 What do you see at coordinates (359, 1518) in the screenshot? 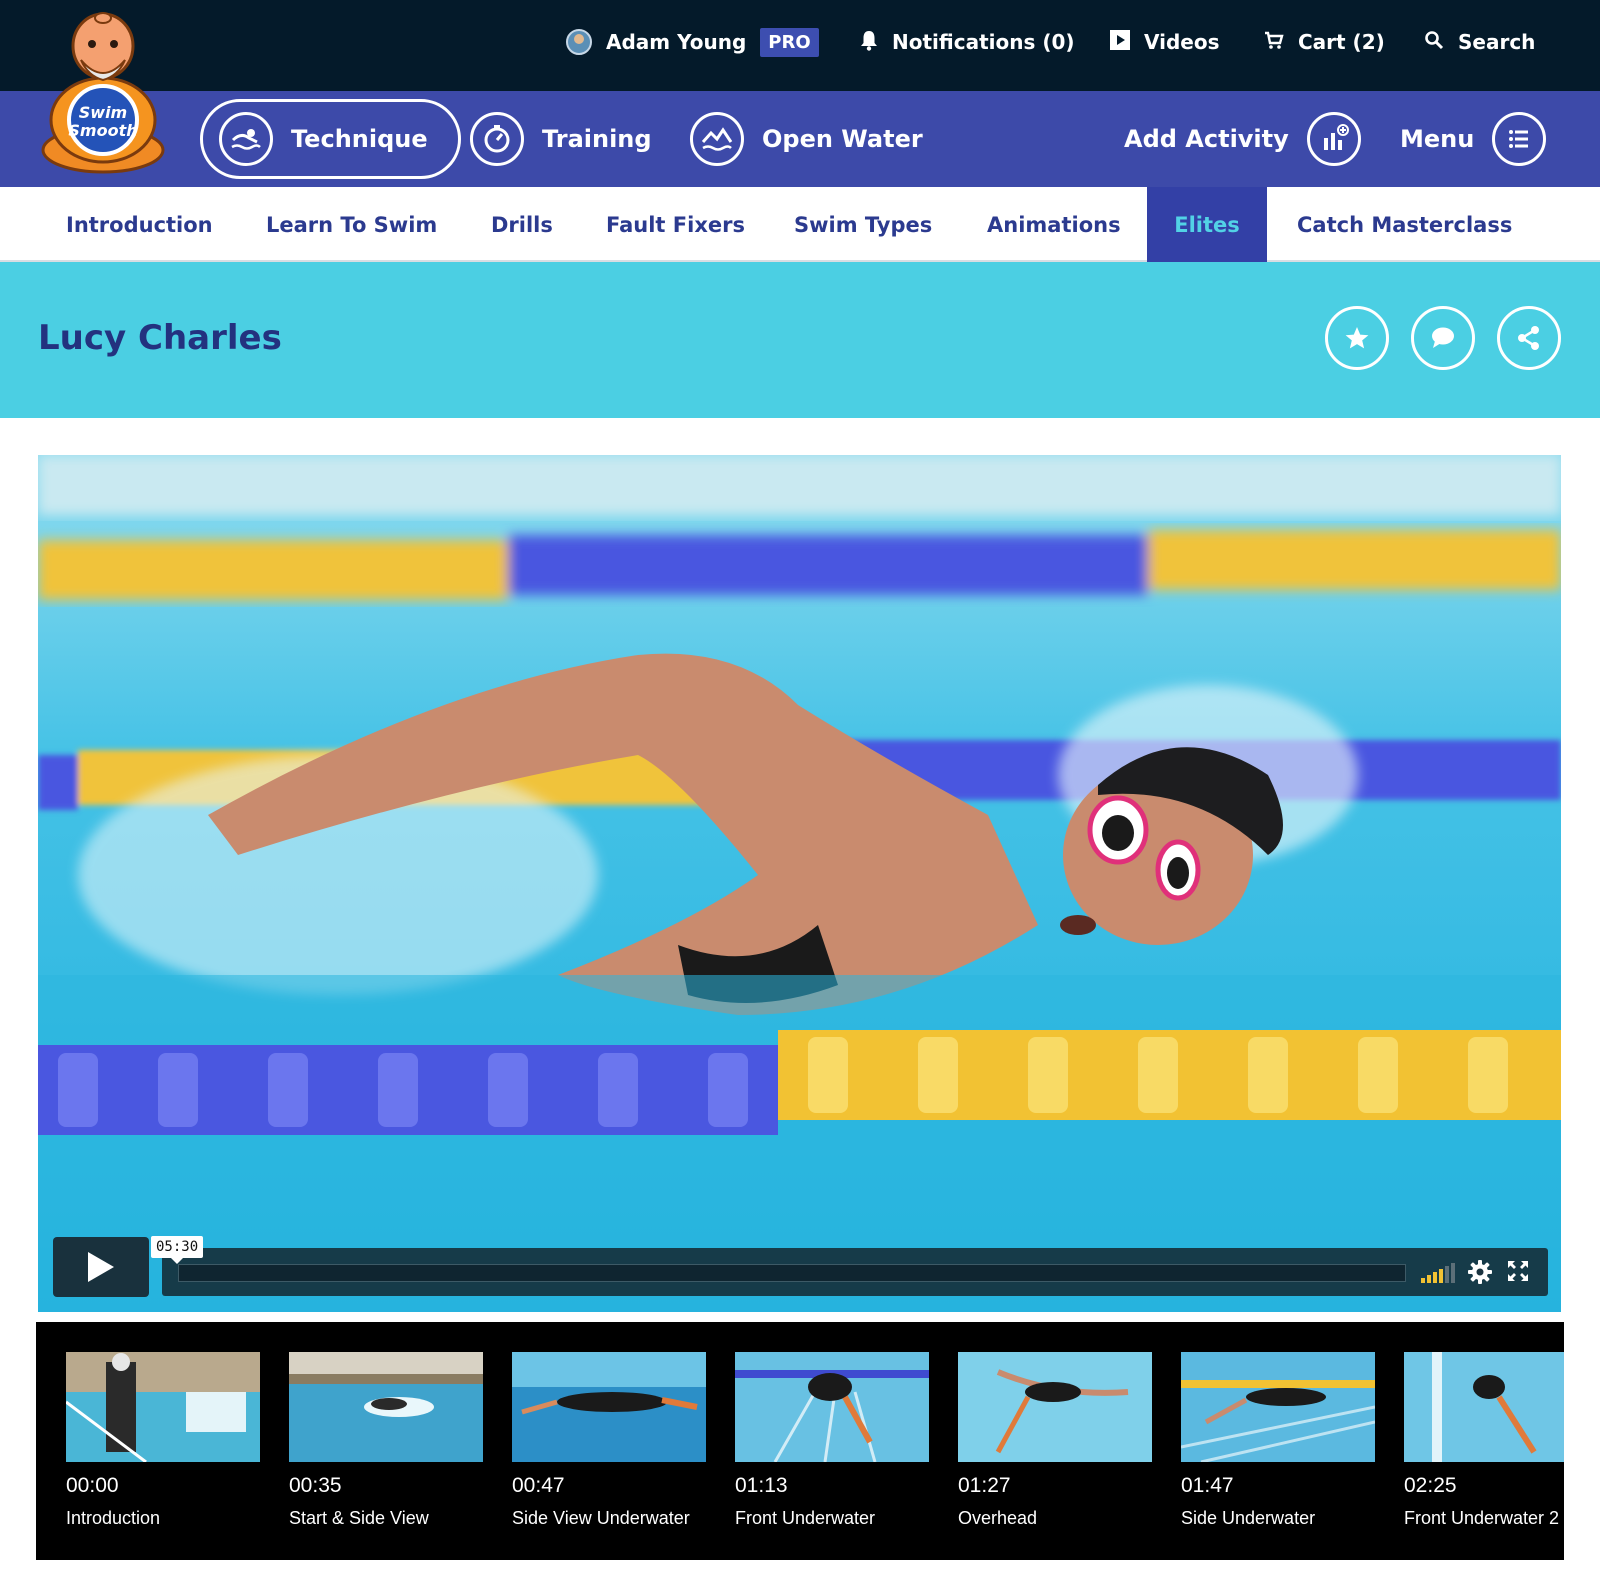
I see `chapter-label: Start & Side View` at bounding box center [359, 1518].